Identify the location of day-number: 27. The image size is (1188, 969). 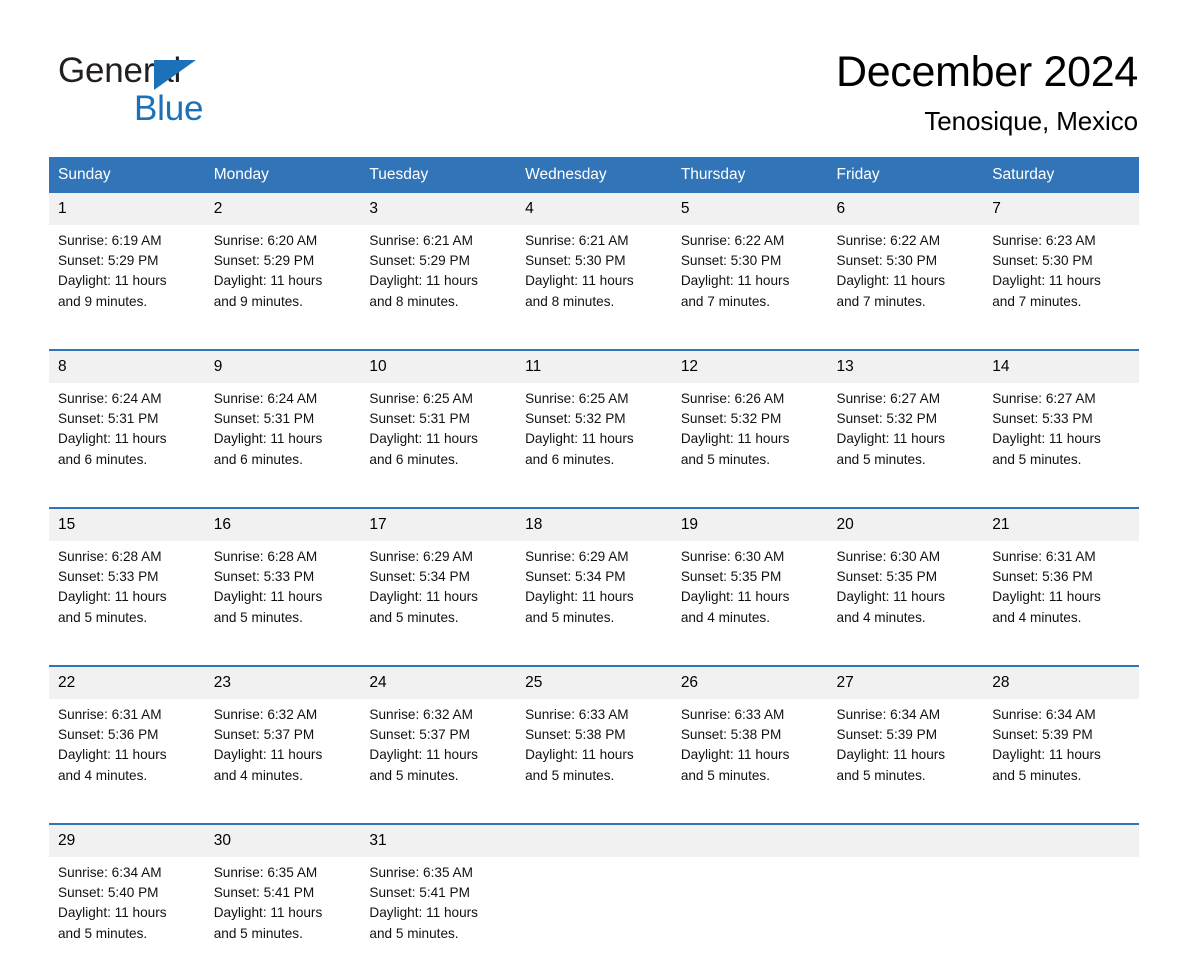
(905, 683).